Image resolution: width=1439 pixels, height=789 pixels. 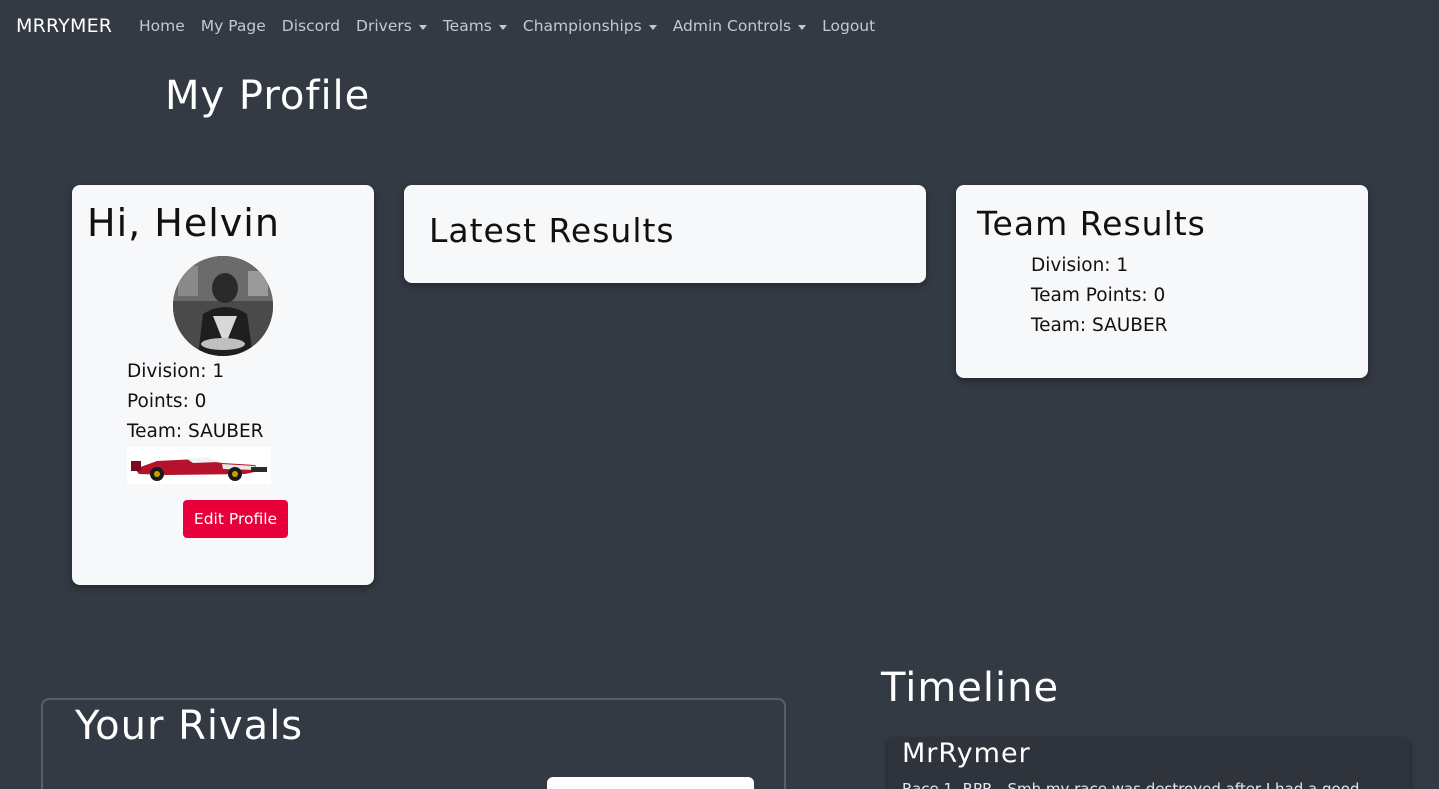 What do you see at coordinates (848, 26) in the screenshot?
I see `nav-item-logout: Logout` at bounding box center [848, 26].